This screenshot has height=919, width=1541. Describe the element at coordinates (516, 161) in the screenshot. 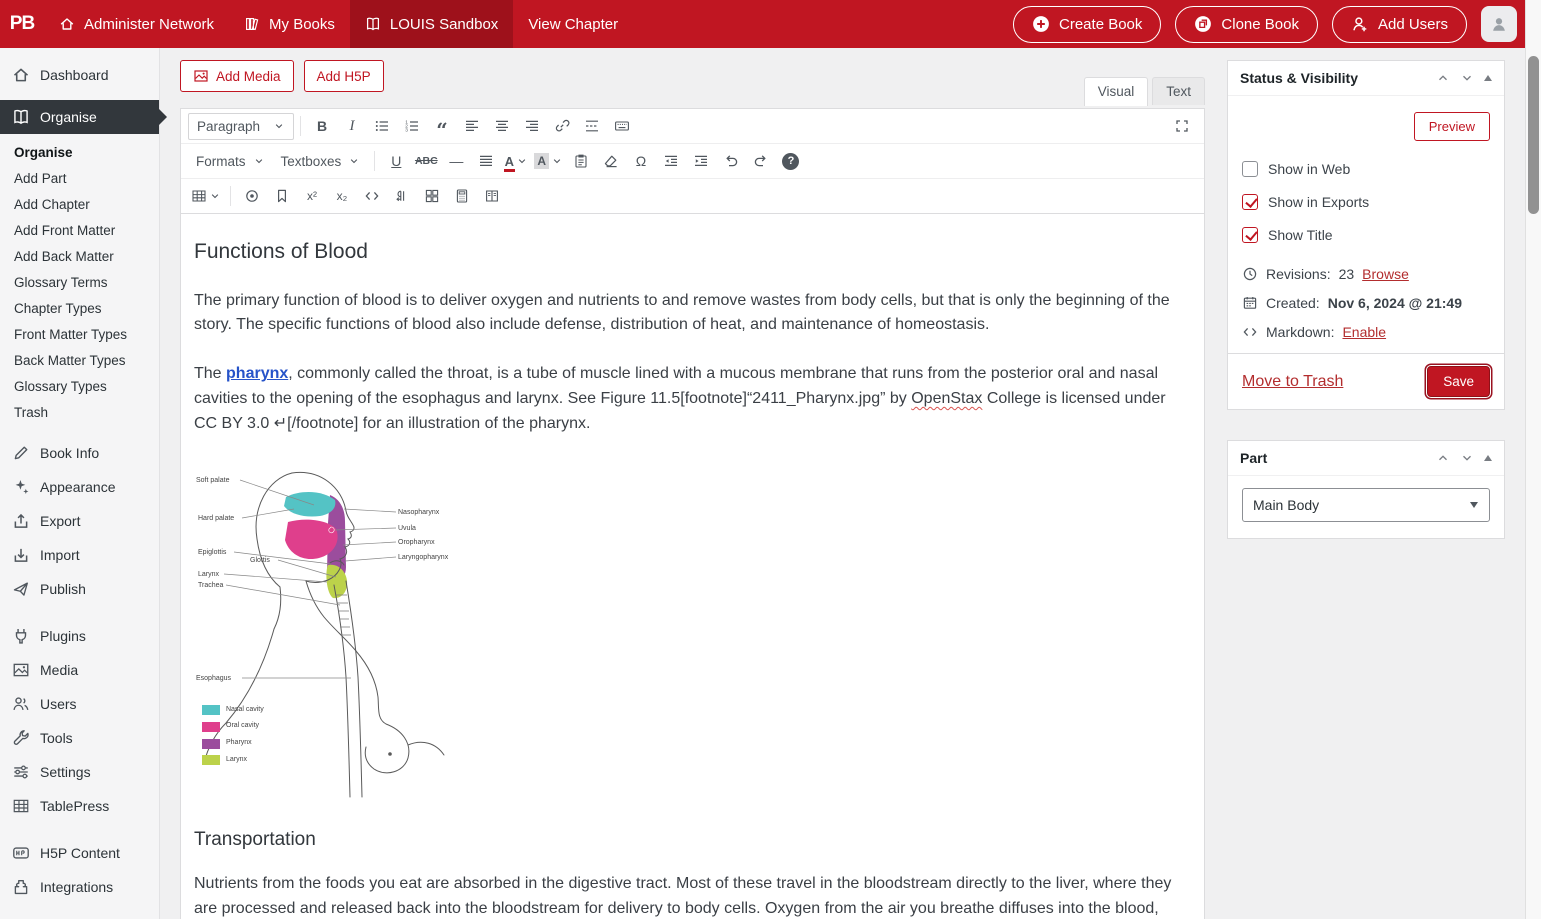

I see `text-color-button: A` at that location.